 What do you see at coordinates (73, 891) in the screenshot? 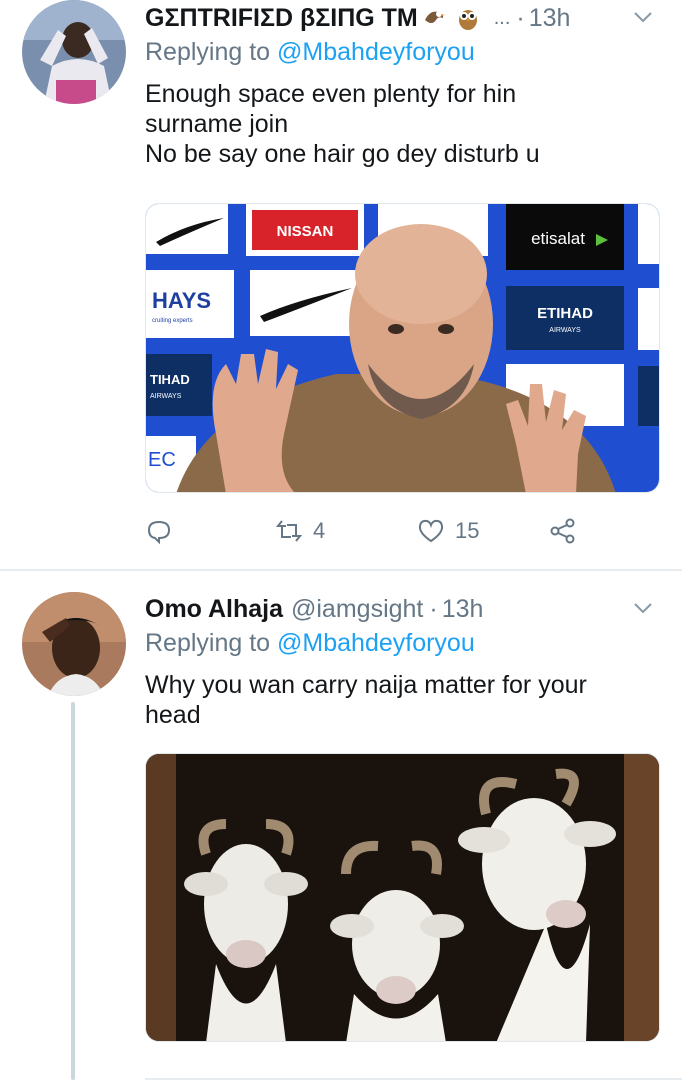
I see `thread-line` at bounding box center [73, 891].